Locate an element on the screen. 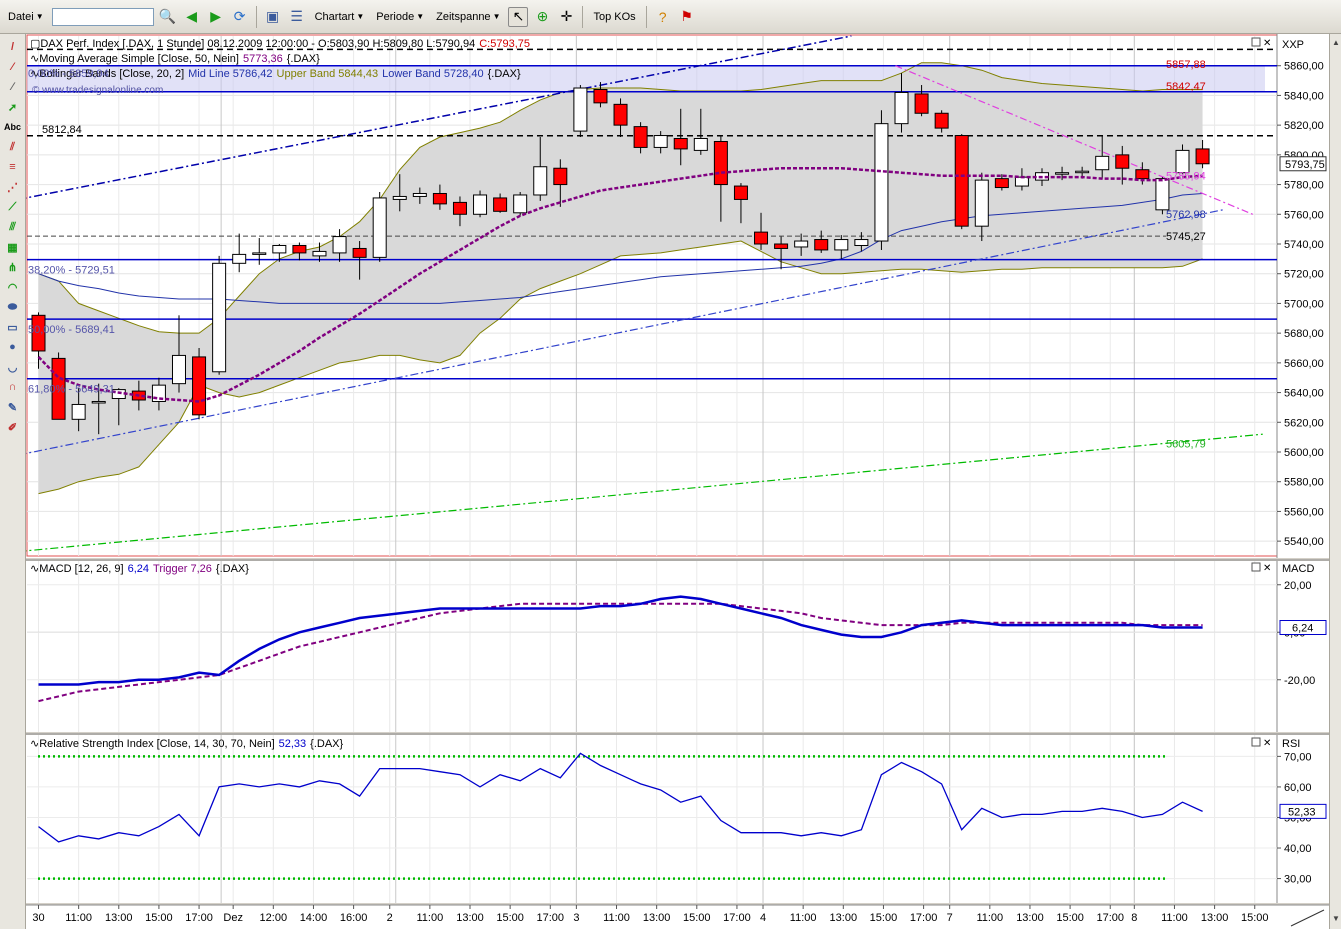 The image size is (1341, 929). gann-tool-icon: ⋰ is located at coordinates (13, 187).